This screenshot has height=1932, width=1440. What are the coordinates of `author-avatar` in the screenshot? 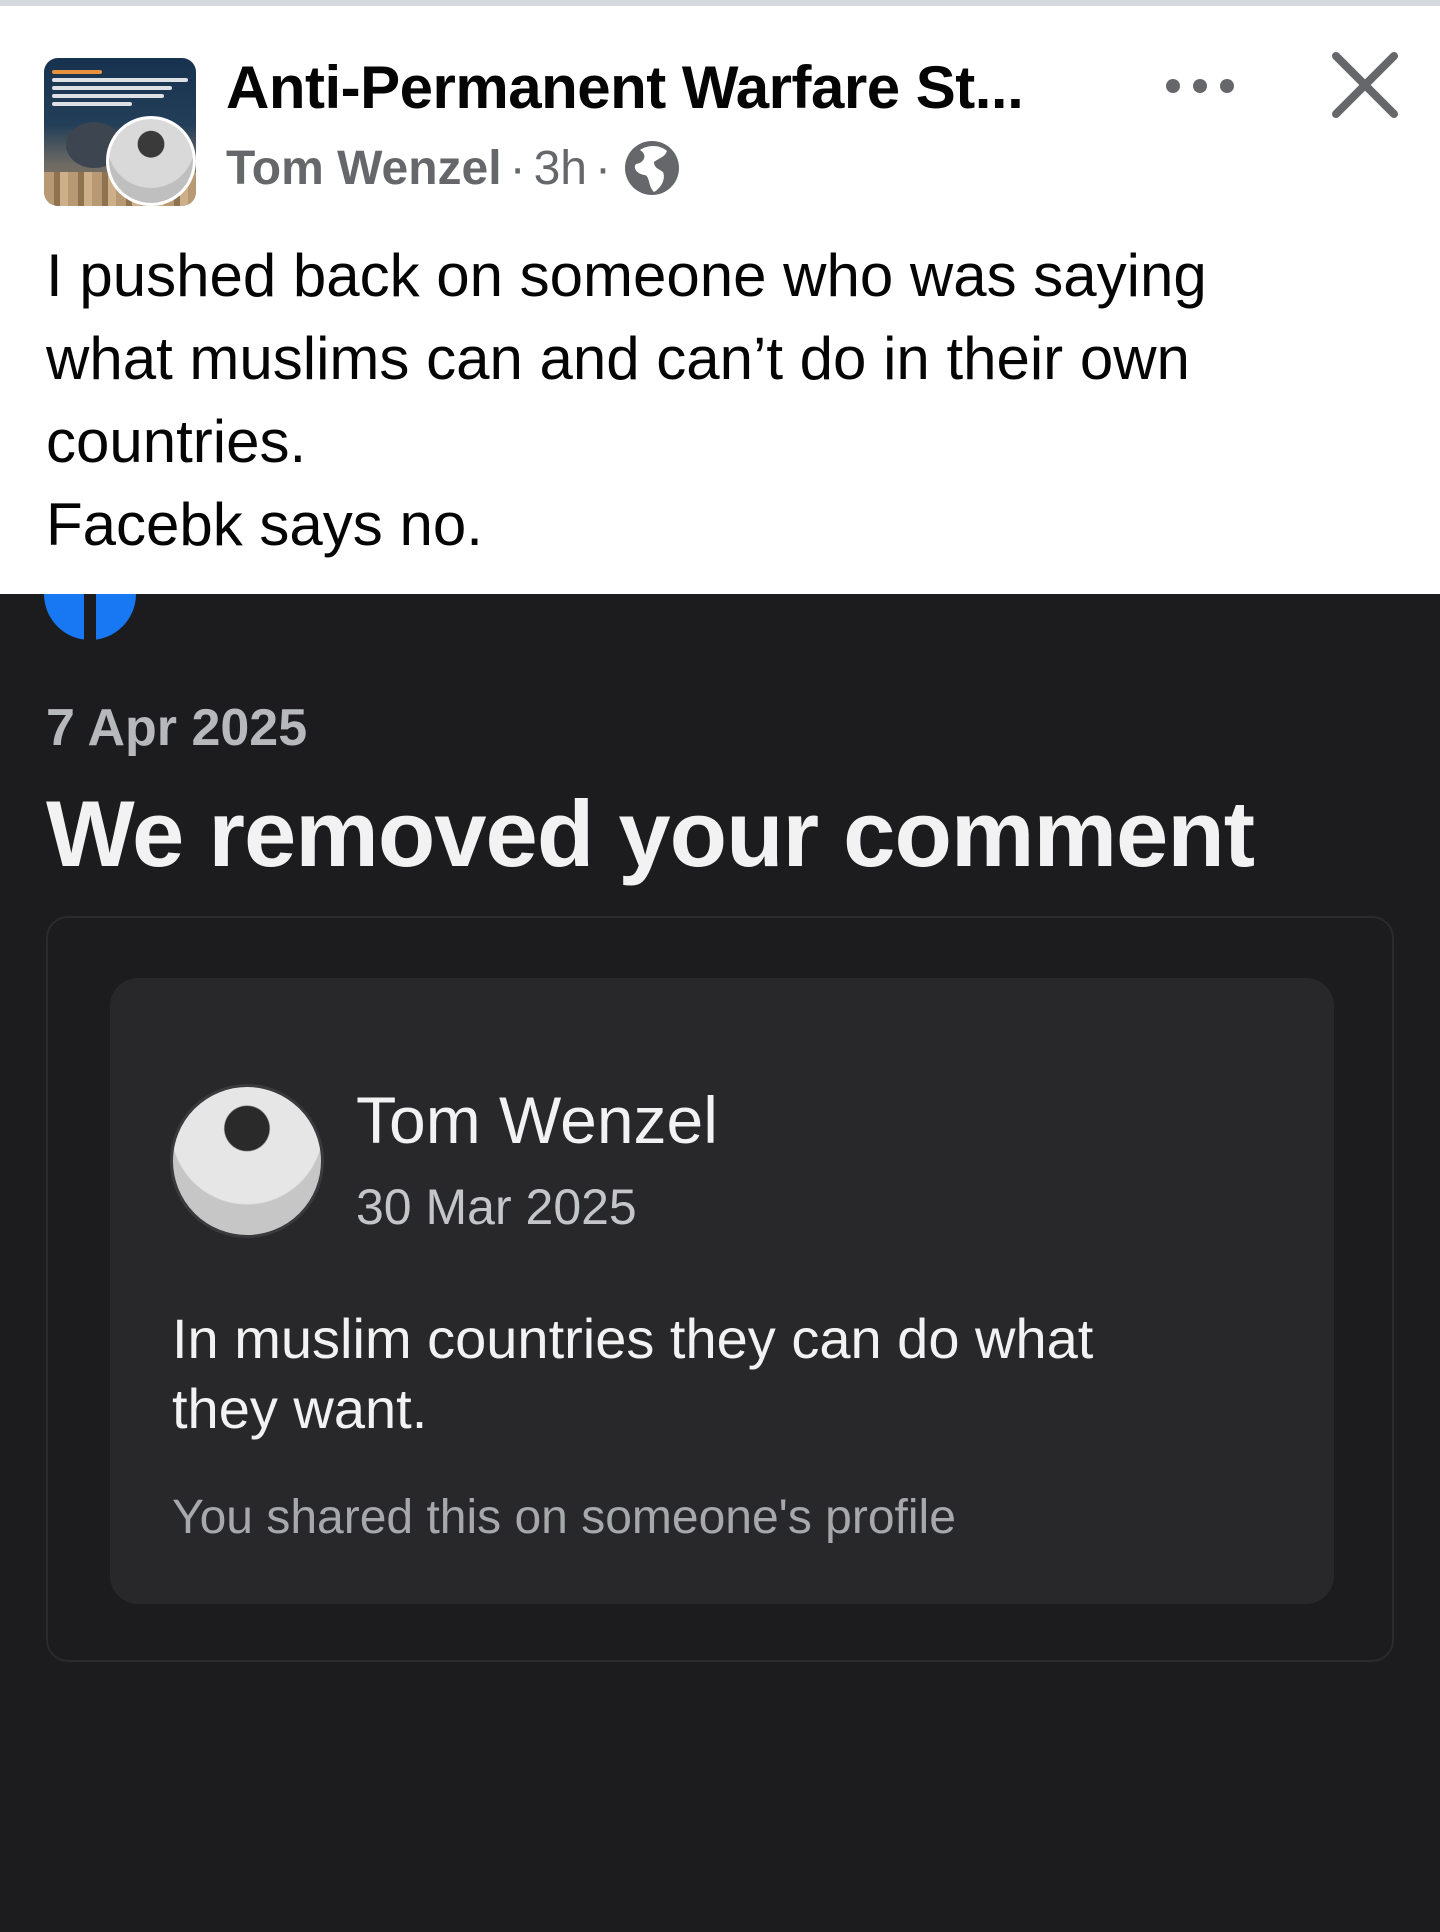 It's located at (151, 161).